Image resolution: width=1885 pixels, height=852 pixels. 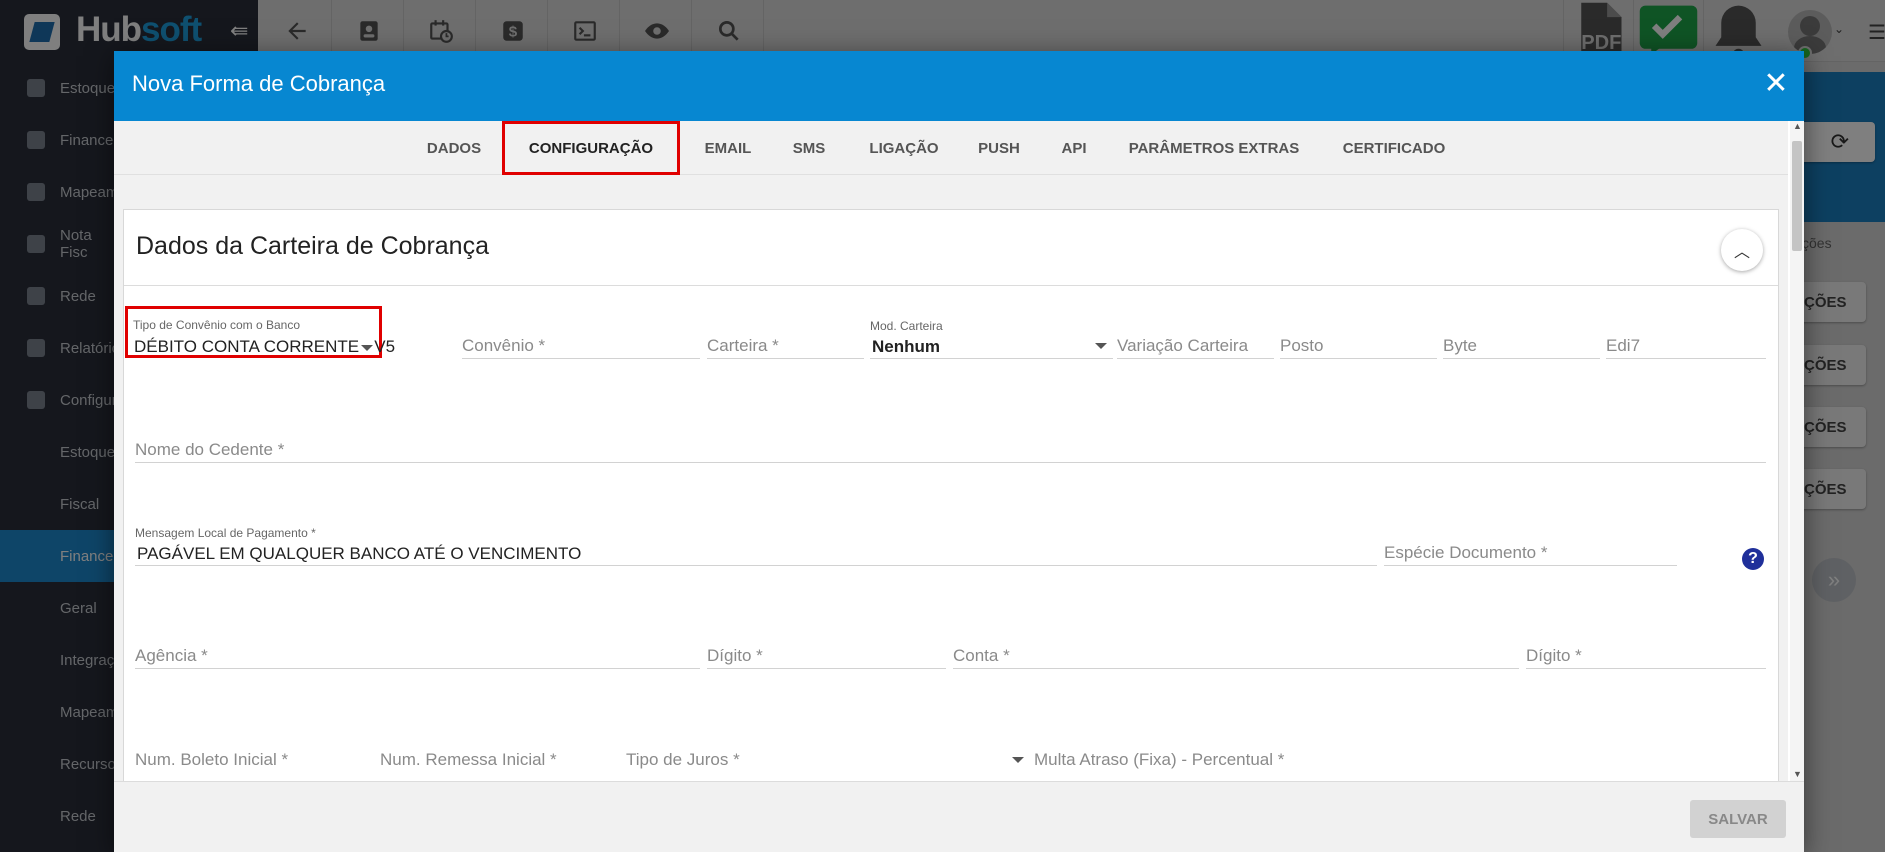 What do you see at coordinates (1159, 759) in the screenshot?
I see `multa-atraso-label: Multa Atraso (Fixa) - Percentual *` at bounding box center [1159, 759].